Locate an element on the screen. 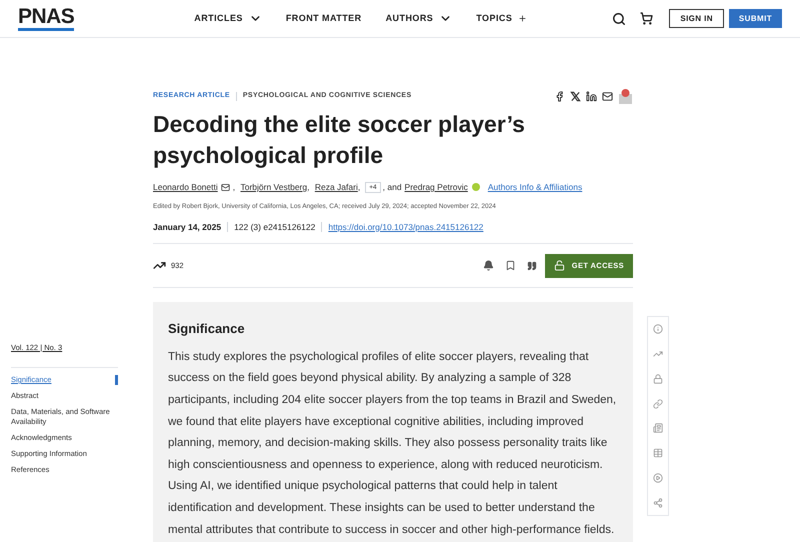  nav-menu-item: ARTICLES is located at coordinates (228, 19).